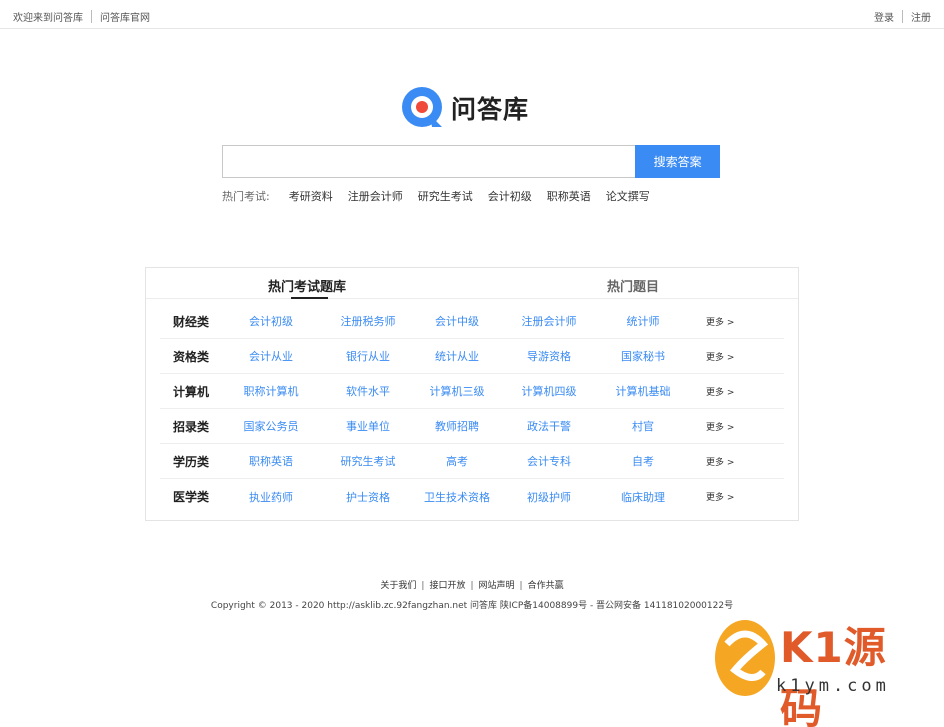 This screenshot has height=727, width=944. What do you see at coordinates (472, 461) in the screenshot?
I see `category-row: 学历类 职称英语 研究生考试 高考 会计专科 自考 更多 >` at bounding box center [472, 461].